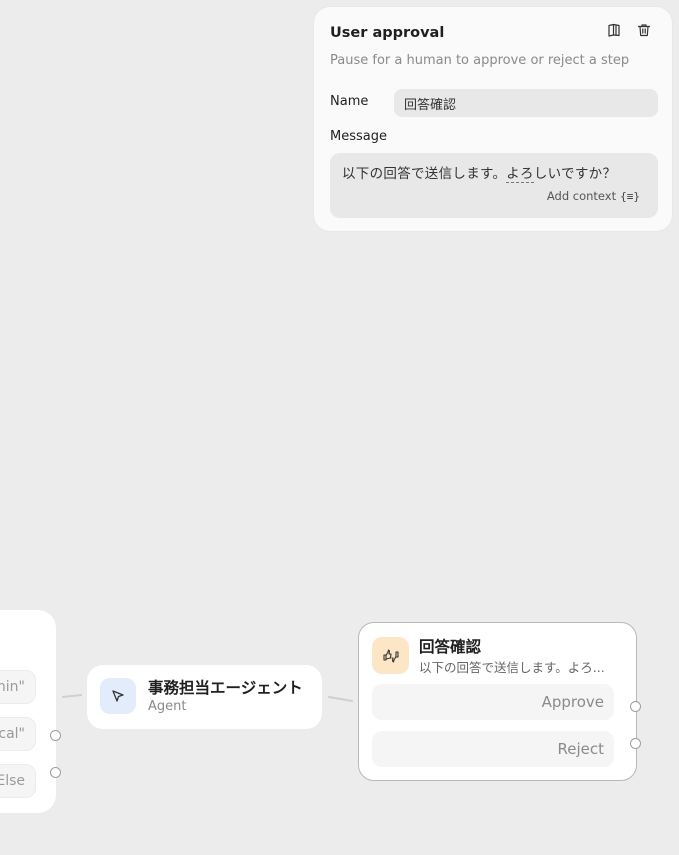  I want to click on panel-title: User approval, so click(387, 33).